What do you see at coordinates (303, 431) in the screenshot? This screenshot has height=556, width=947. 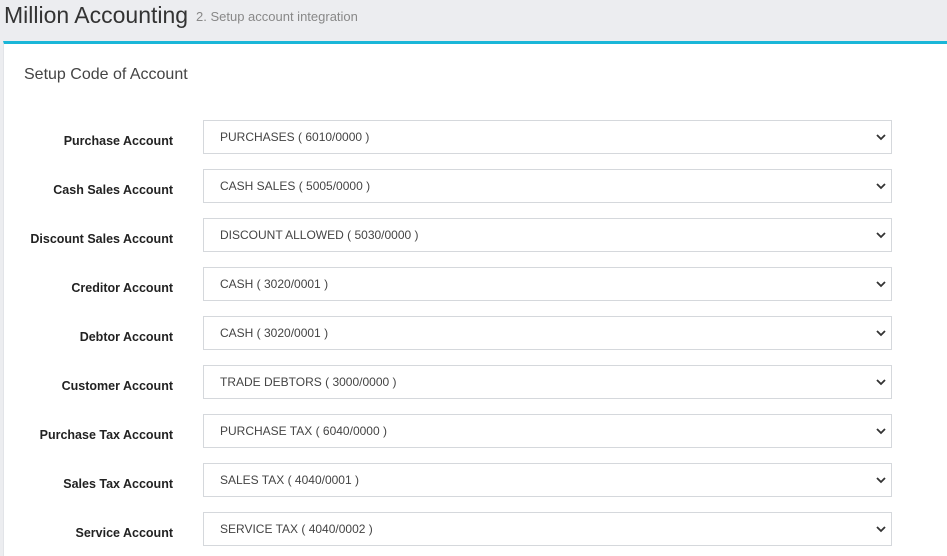 I see `purchase-tax-account-value: PURCHASE TAX ( 6040/0000 )` at bounding box center [303, 431].